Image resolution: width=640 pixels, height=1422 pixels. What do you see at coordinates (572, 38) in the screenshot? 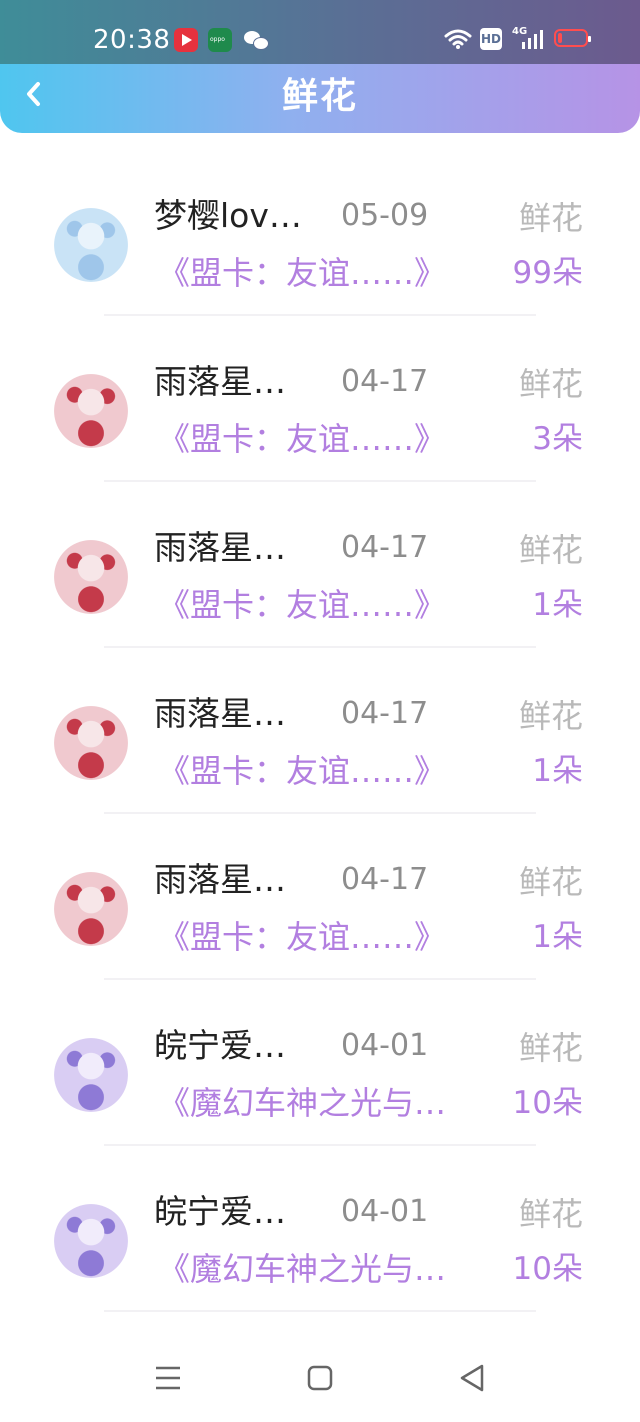
I see `battery-icon` at bounding box center [572, 38].